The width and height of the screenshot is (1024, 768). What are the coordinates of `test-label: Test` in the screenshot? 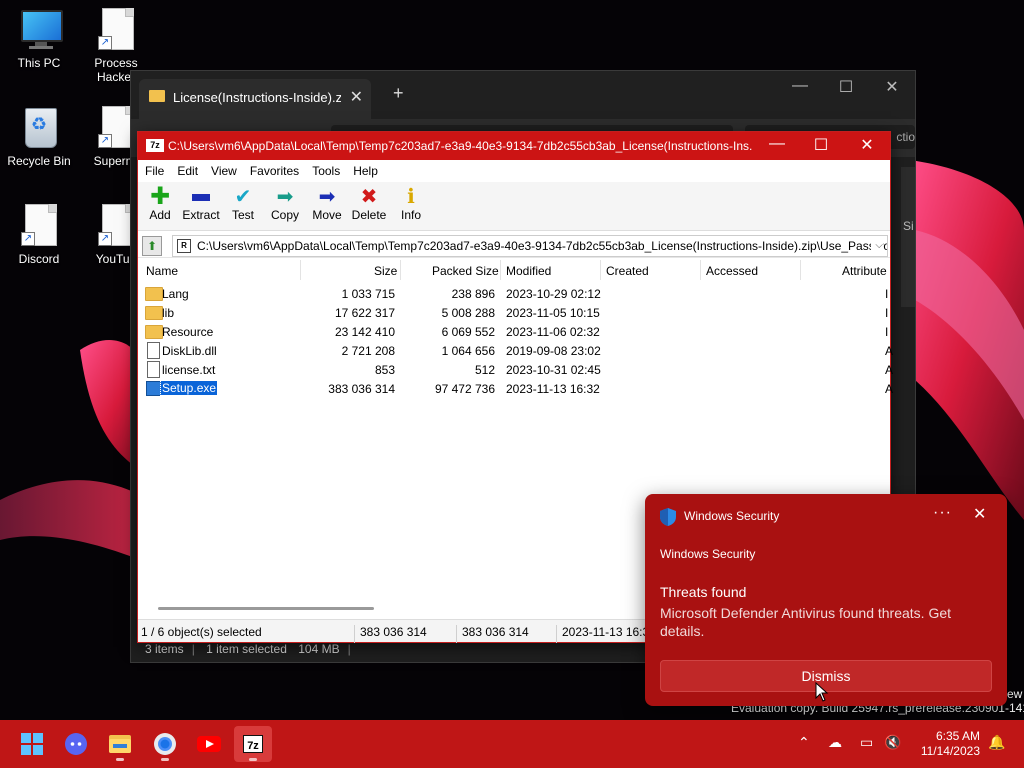 It's located at (242, 215).